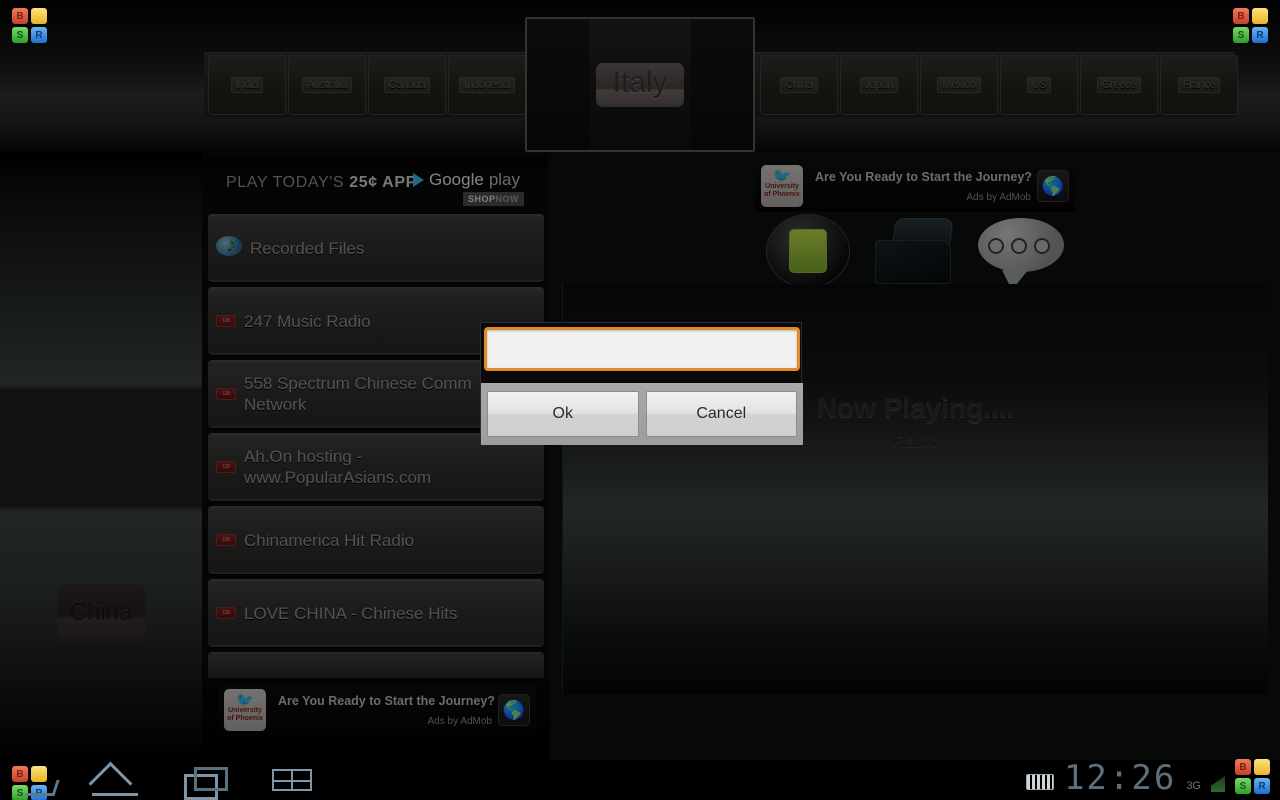  I want to click on dialog-button-bar: Ok Cancel, so click(642, 414).